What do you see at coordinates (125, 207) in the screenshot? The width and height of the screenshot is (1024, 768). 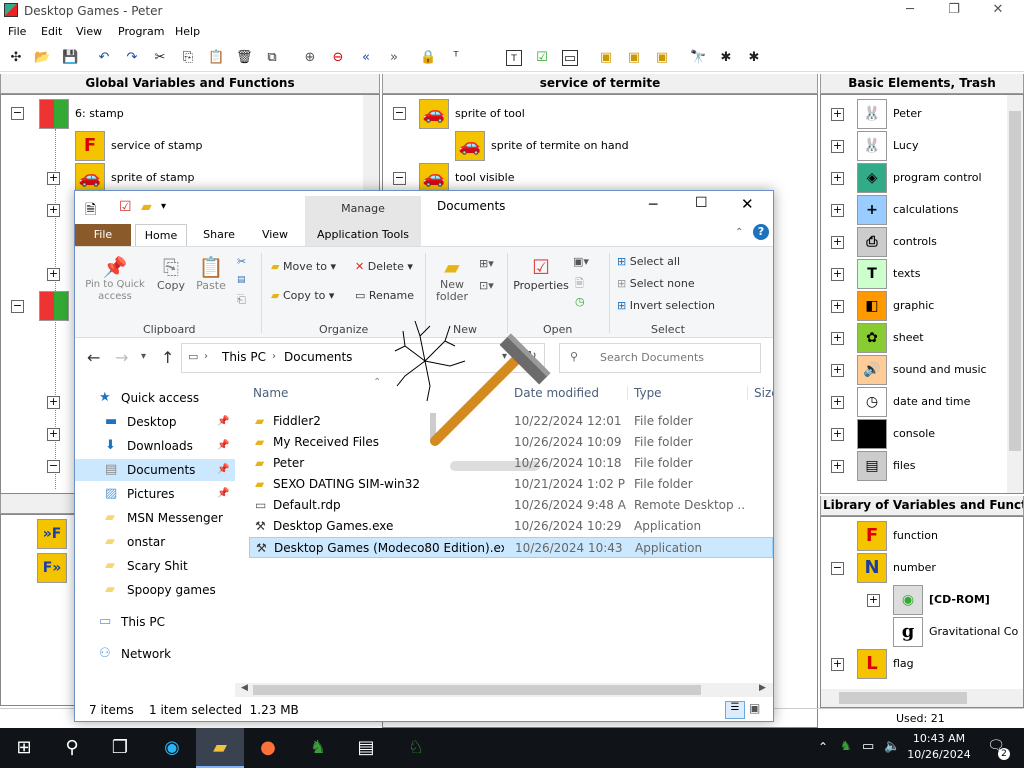 I see `checkmark-quick-icon: ☑` at bounding box center [125, 207].